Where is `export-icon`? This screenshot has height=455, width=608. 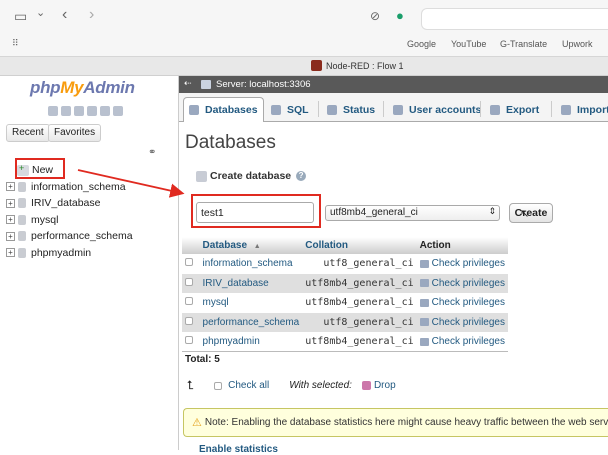 export-icon is located at coordinates (495, 109).